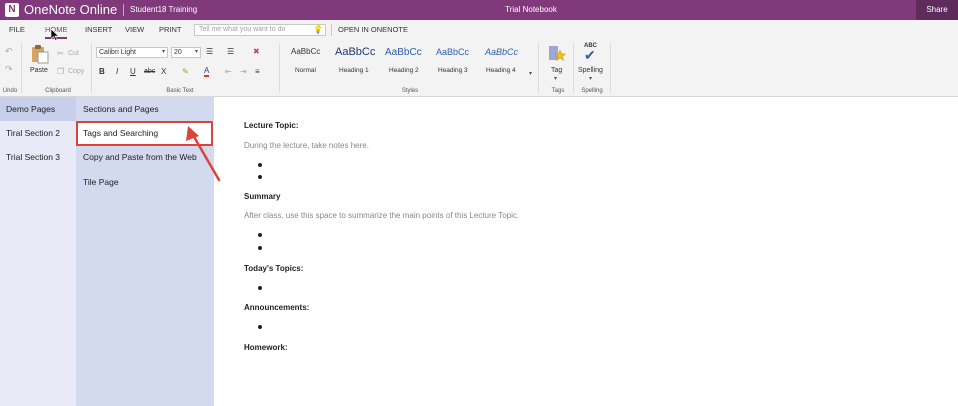 The image size is (958, 406). What do you see at coordinates (38, 157) in the screenshot?
I see `section-item-trial-section-3: Trial Section 3` at bounding box center [38, 157].